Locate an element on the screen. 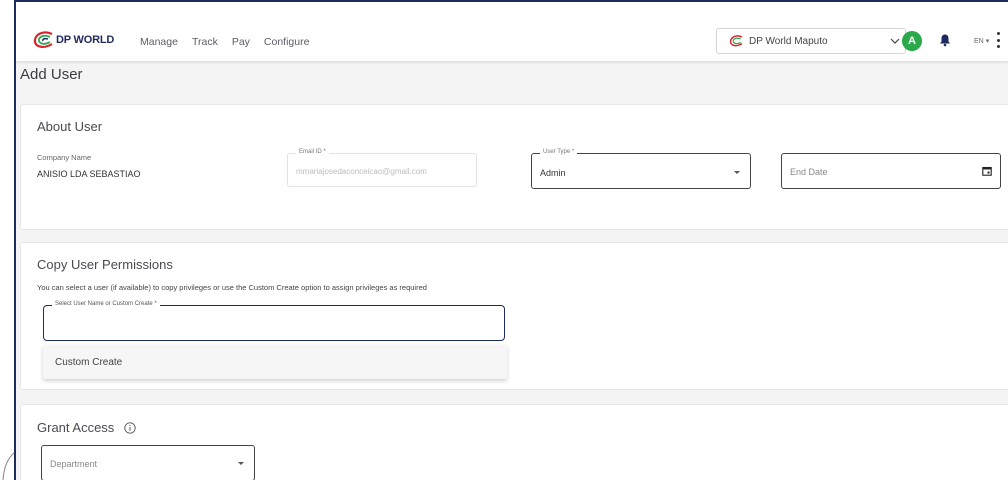 This screenshot has height=480, width=1008. main-nav: Manage Track Pay Configure is located at coordinates (224, 42).